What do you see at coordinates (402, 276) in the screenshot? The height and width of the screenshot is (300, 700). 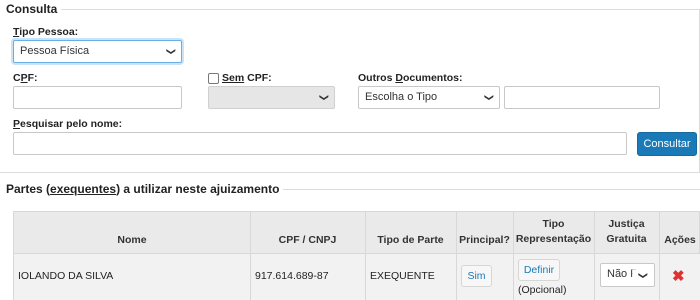 I see `cell-tipo-parte: EXEQUENTE` at bounding box center [402, 276].